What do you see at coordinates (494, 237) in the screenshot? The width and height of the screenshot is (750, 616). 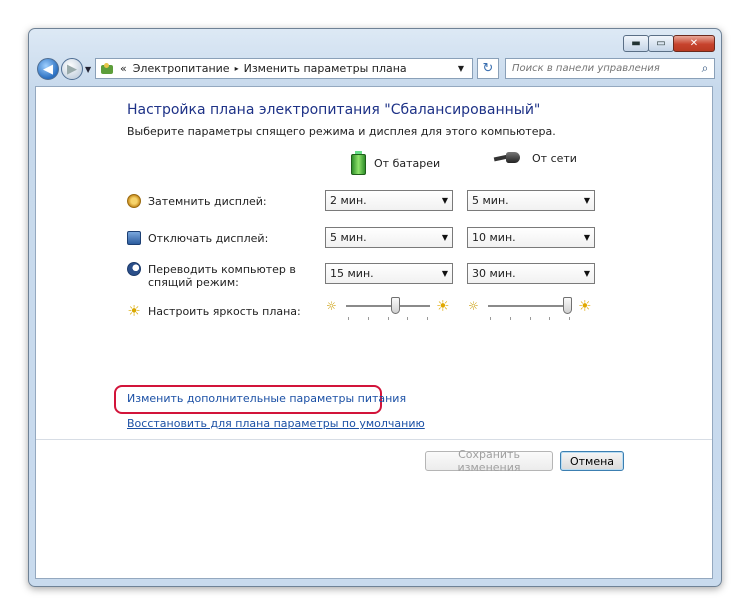 I see `select-value: 10 мин.` at bounding box center [494, 237].